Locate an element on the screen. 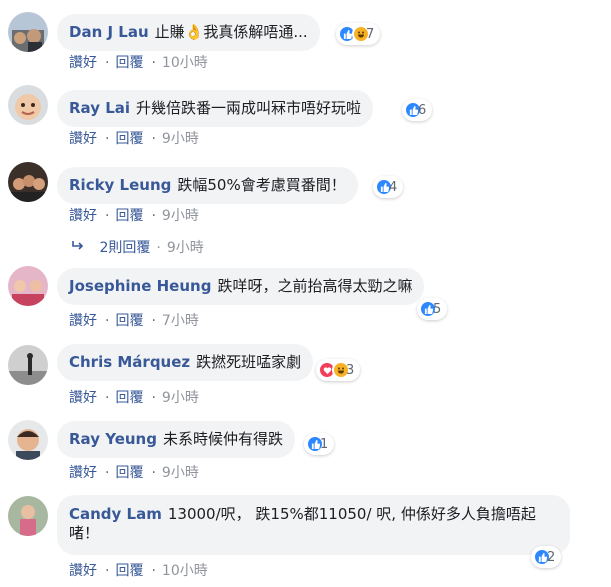 Image resolution: width=611 pixels, height=587 pixels. reaction-summary: 4 is located at coordinates (388, 187).